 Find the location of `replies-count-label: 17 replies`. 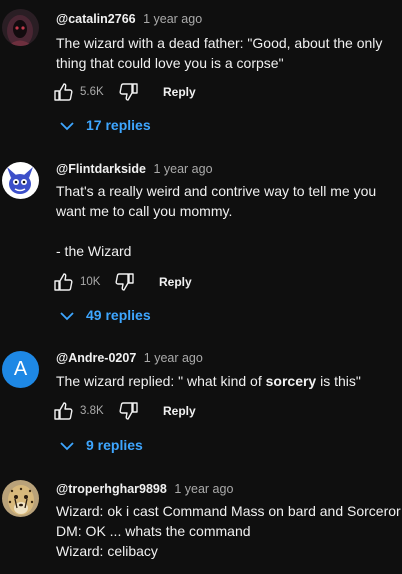

replies-count-label: 17 replies is located at coordinates (118, 125).